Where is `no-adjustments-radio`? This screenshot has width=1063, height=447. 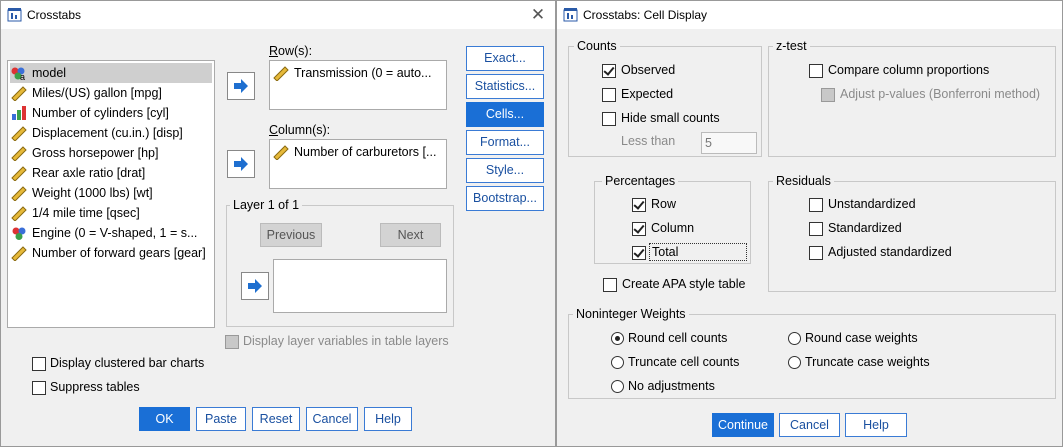 no-adjustments-radio is located at coordinates (617, 386).